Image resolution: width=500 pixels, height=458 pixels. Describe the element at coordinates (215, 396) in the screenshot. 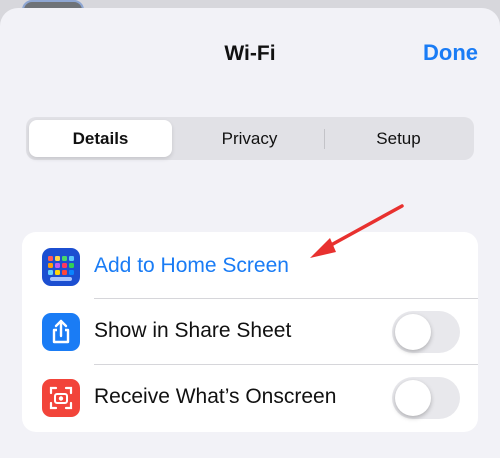

I see `receive-whats-onscreen-label: Receive What’s Onscreen` at that location.